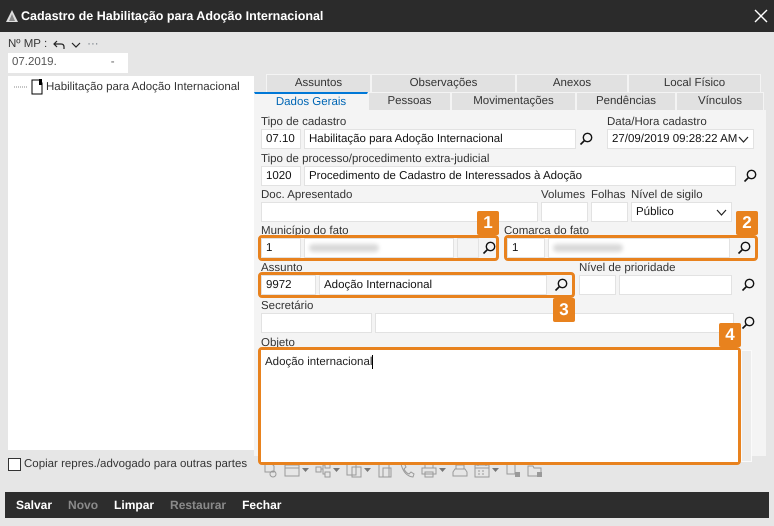  I want to click on document-lock-icon, so click(513, 470).